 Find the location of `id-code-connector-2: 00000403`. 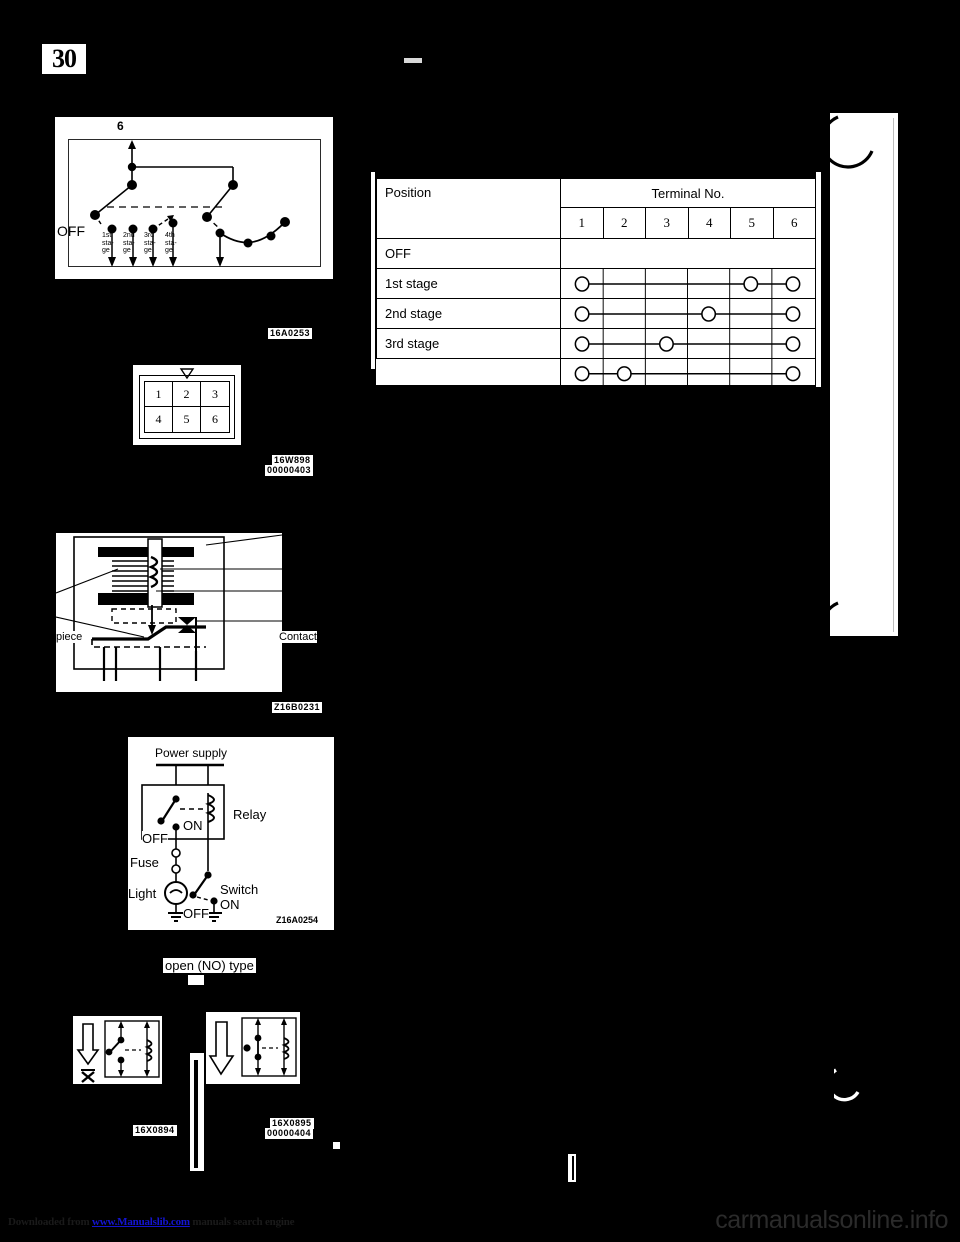

id-code-connector-2: 00000403 is located at coordinates (289, 470).